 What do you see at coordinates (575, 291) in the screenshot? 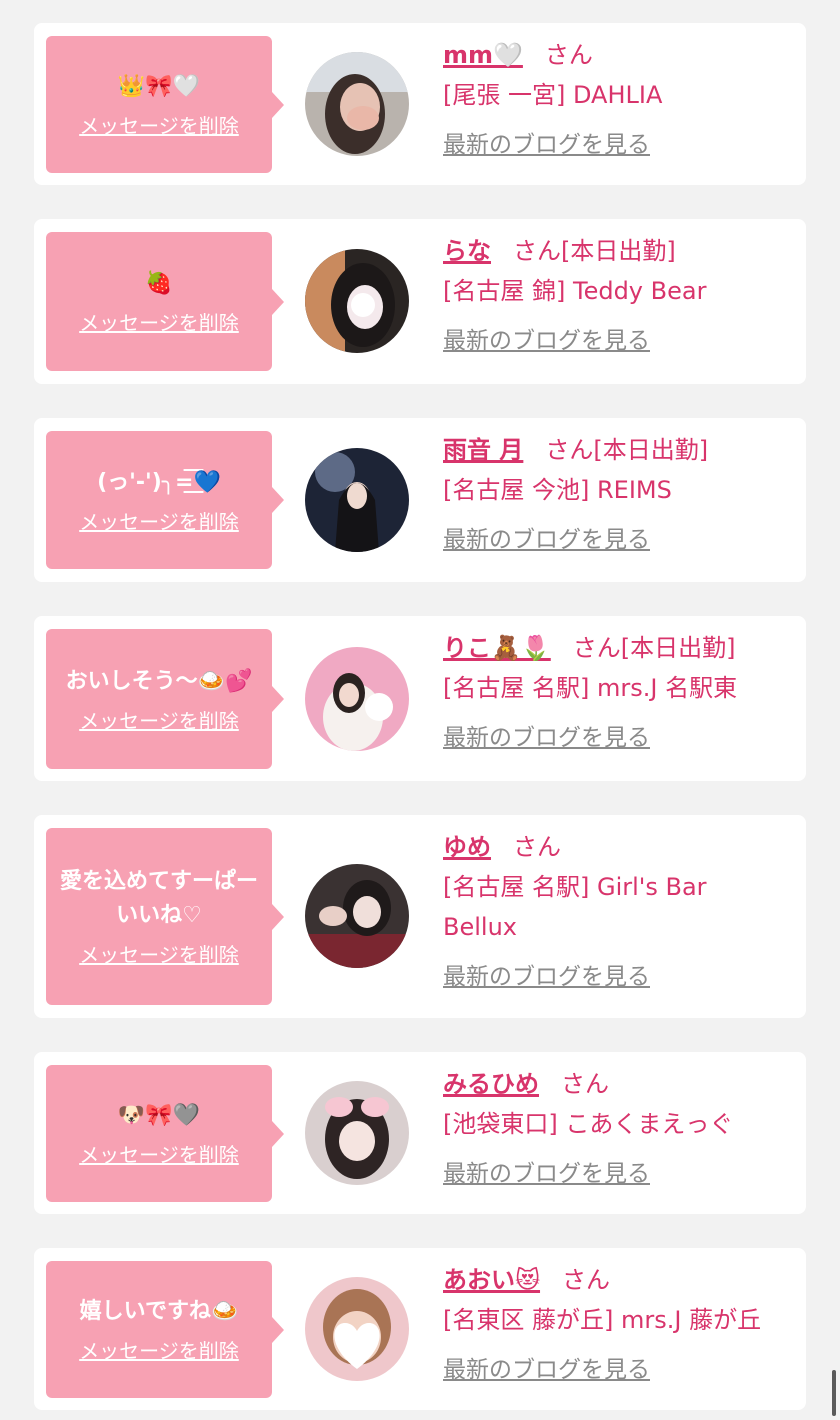
I see `shop-name: [名古屋 錦] Teddy Bear` at bounding box center [575, 291].